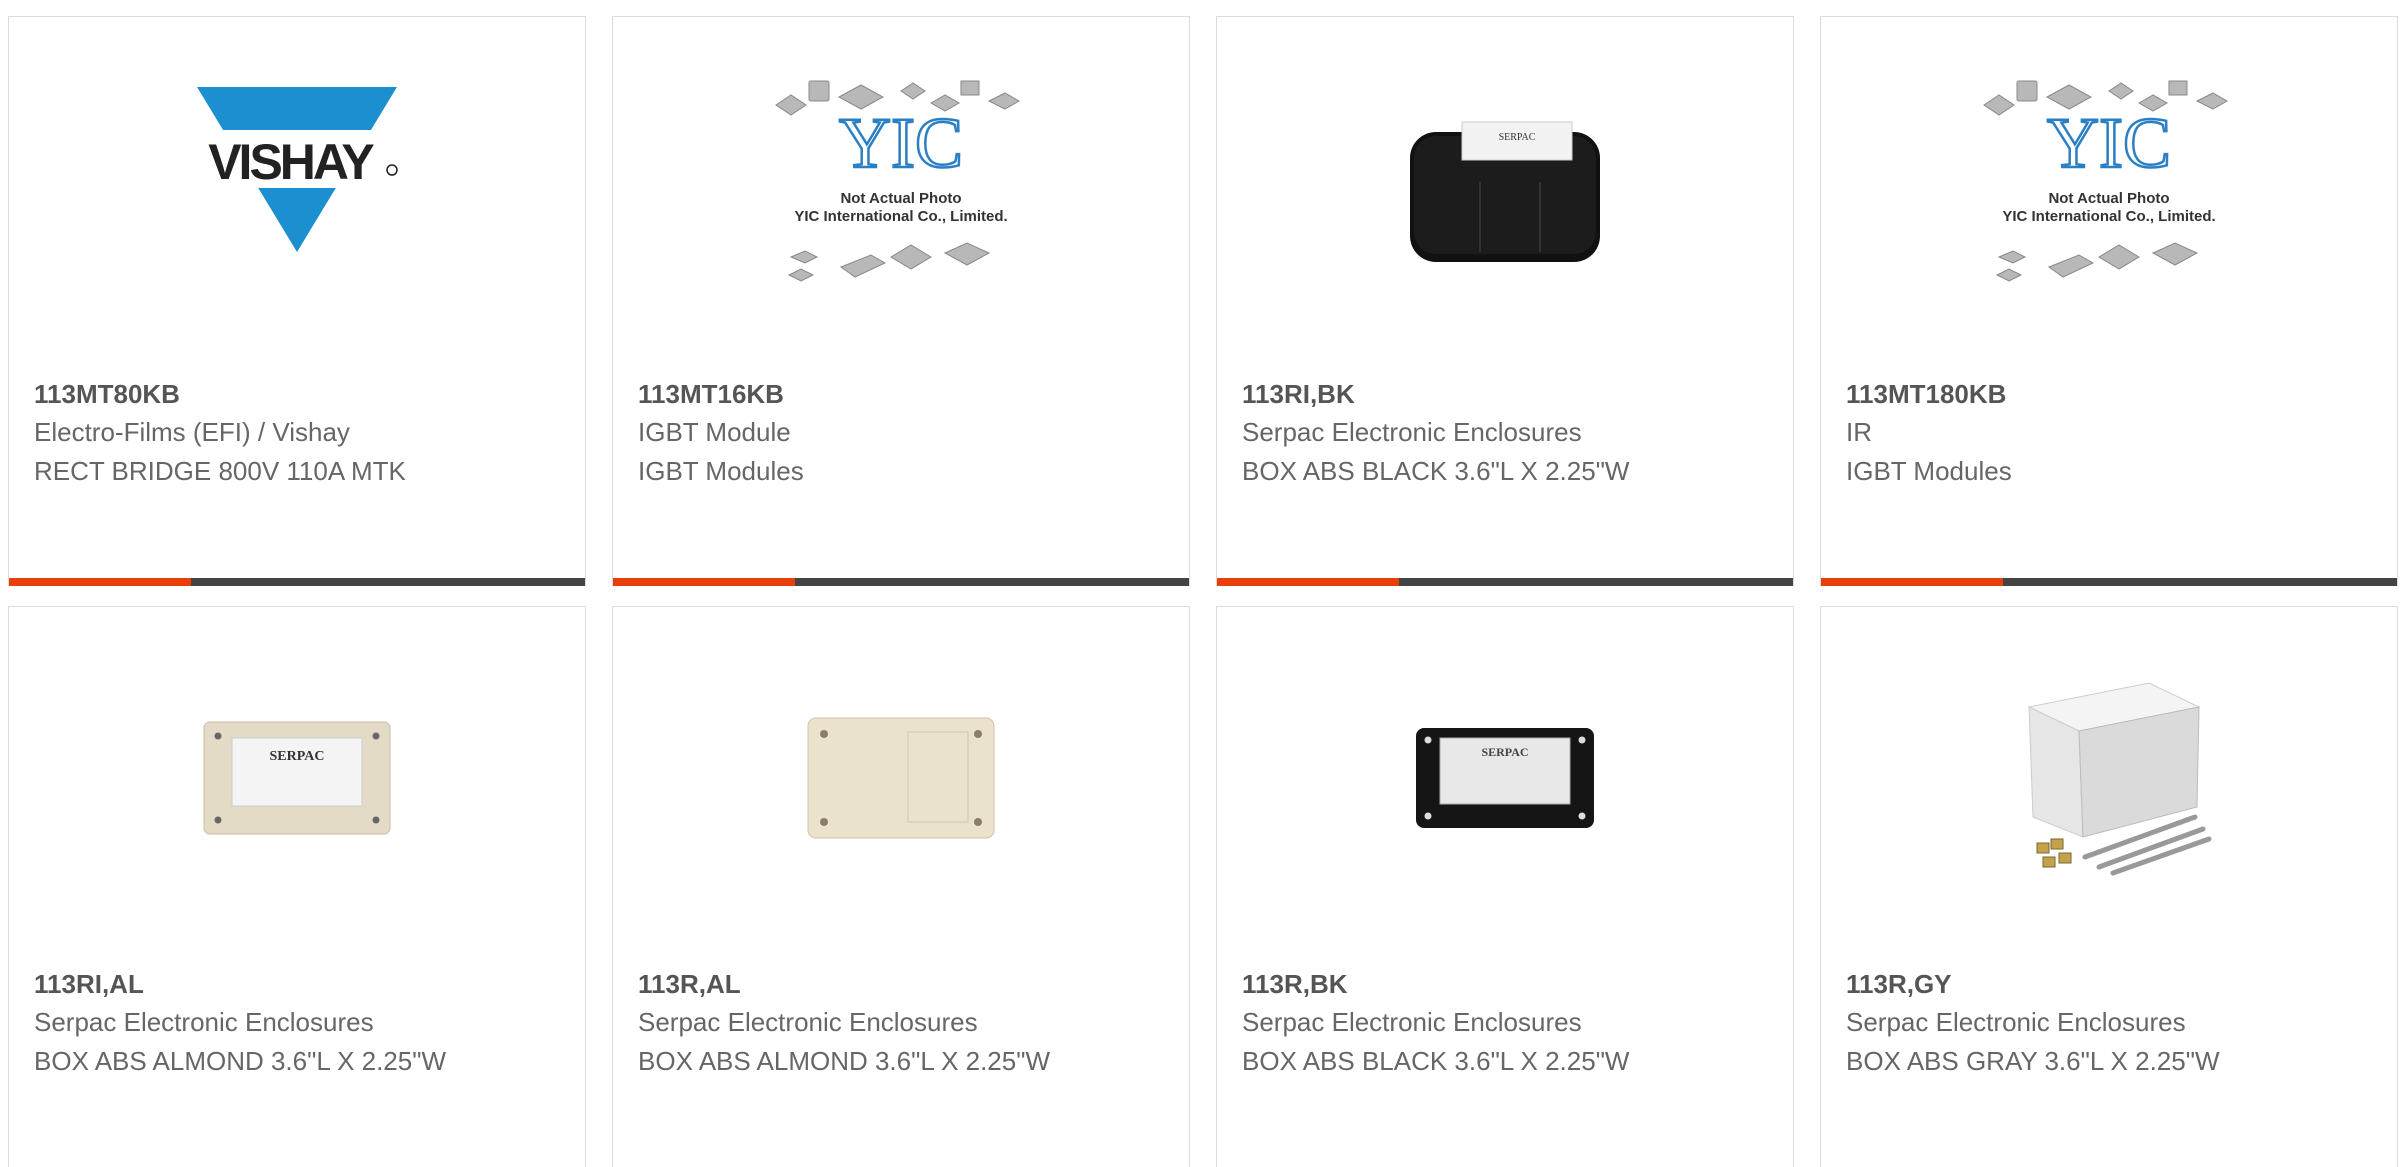 This screenshot has width=2400, height=1167. Describe the element at coordinates (2119, 779) in the screenshot. I see `gray-box-screws-icon` at that location.